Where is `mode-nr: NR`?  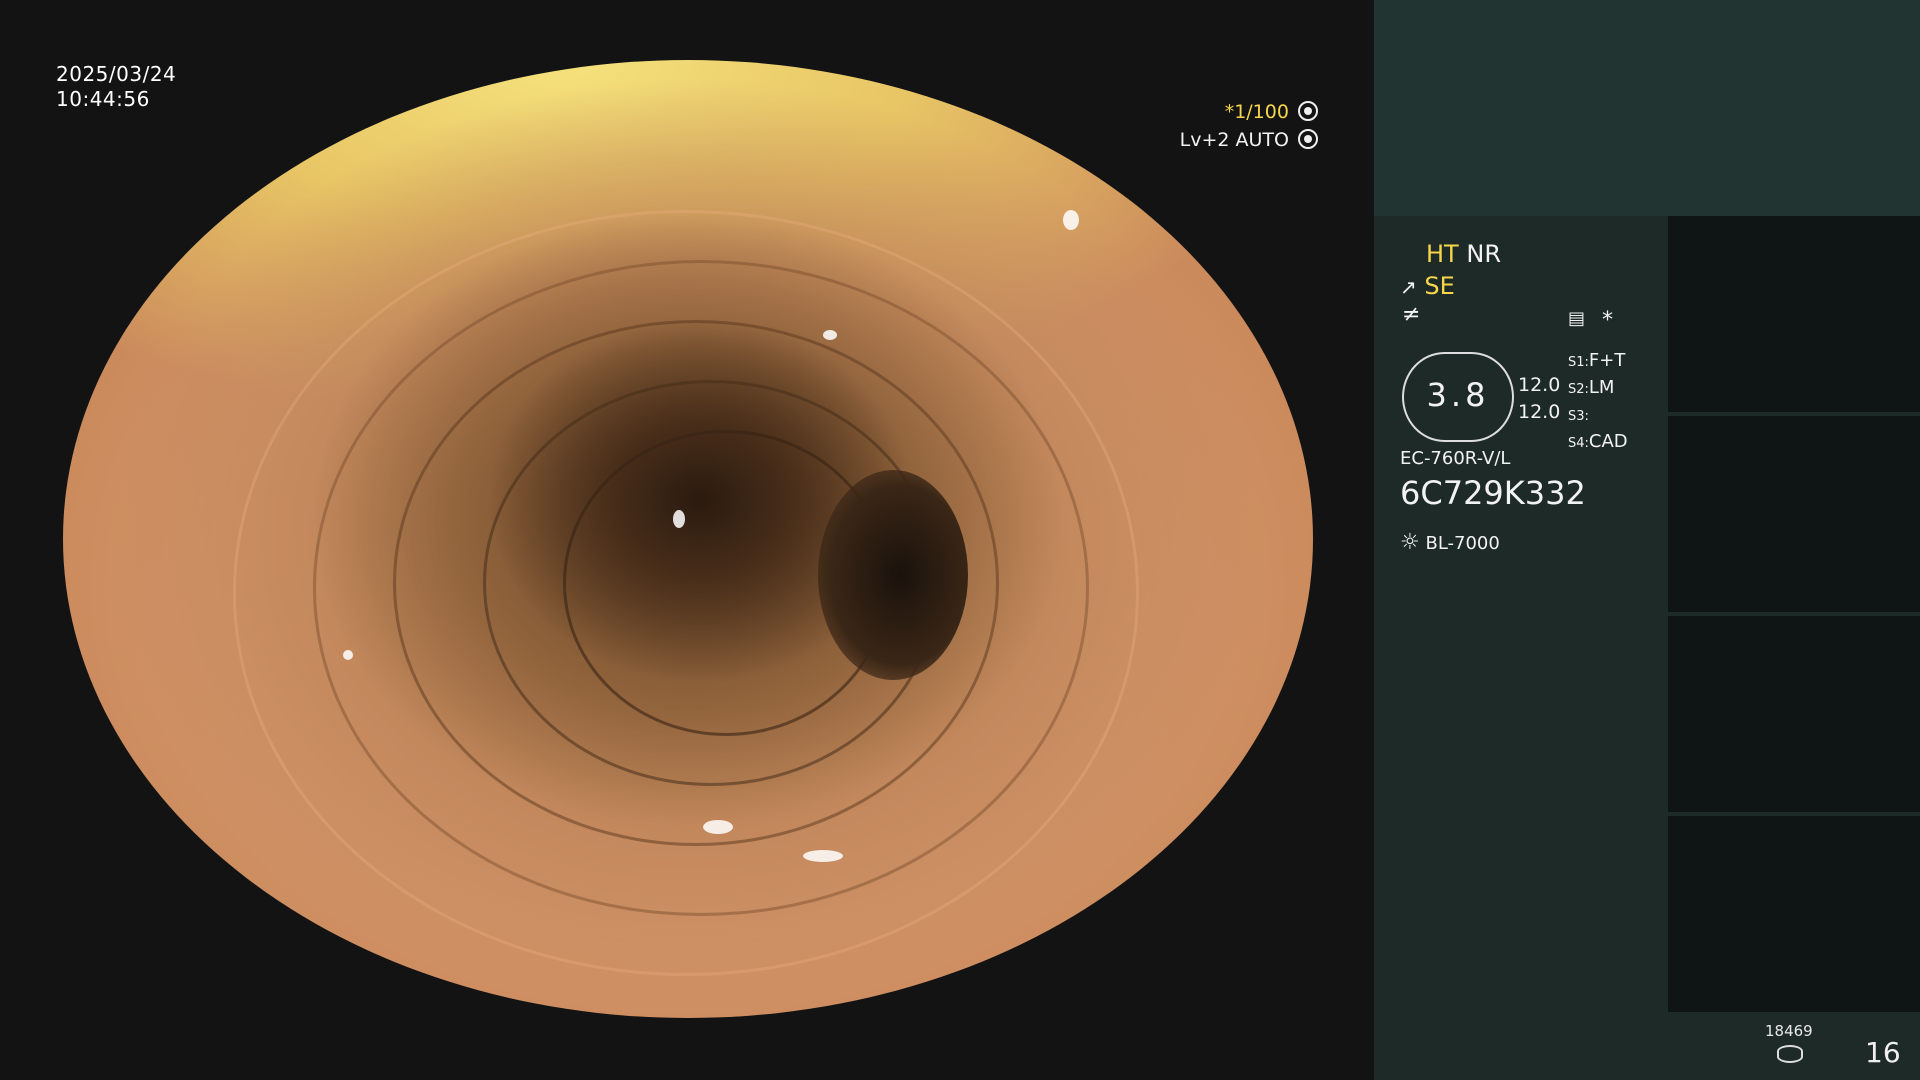
mode-nr: NR is located at coordinates (1483, 254).